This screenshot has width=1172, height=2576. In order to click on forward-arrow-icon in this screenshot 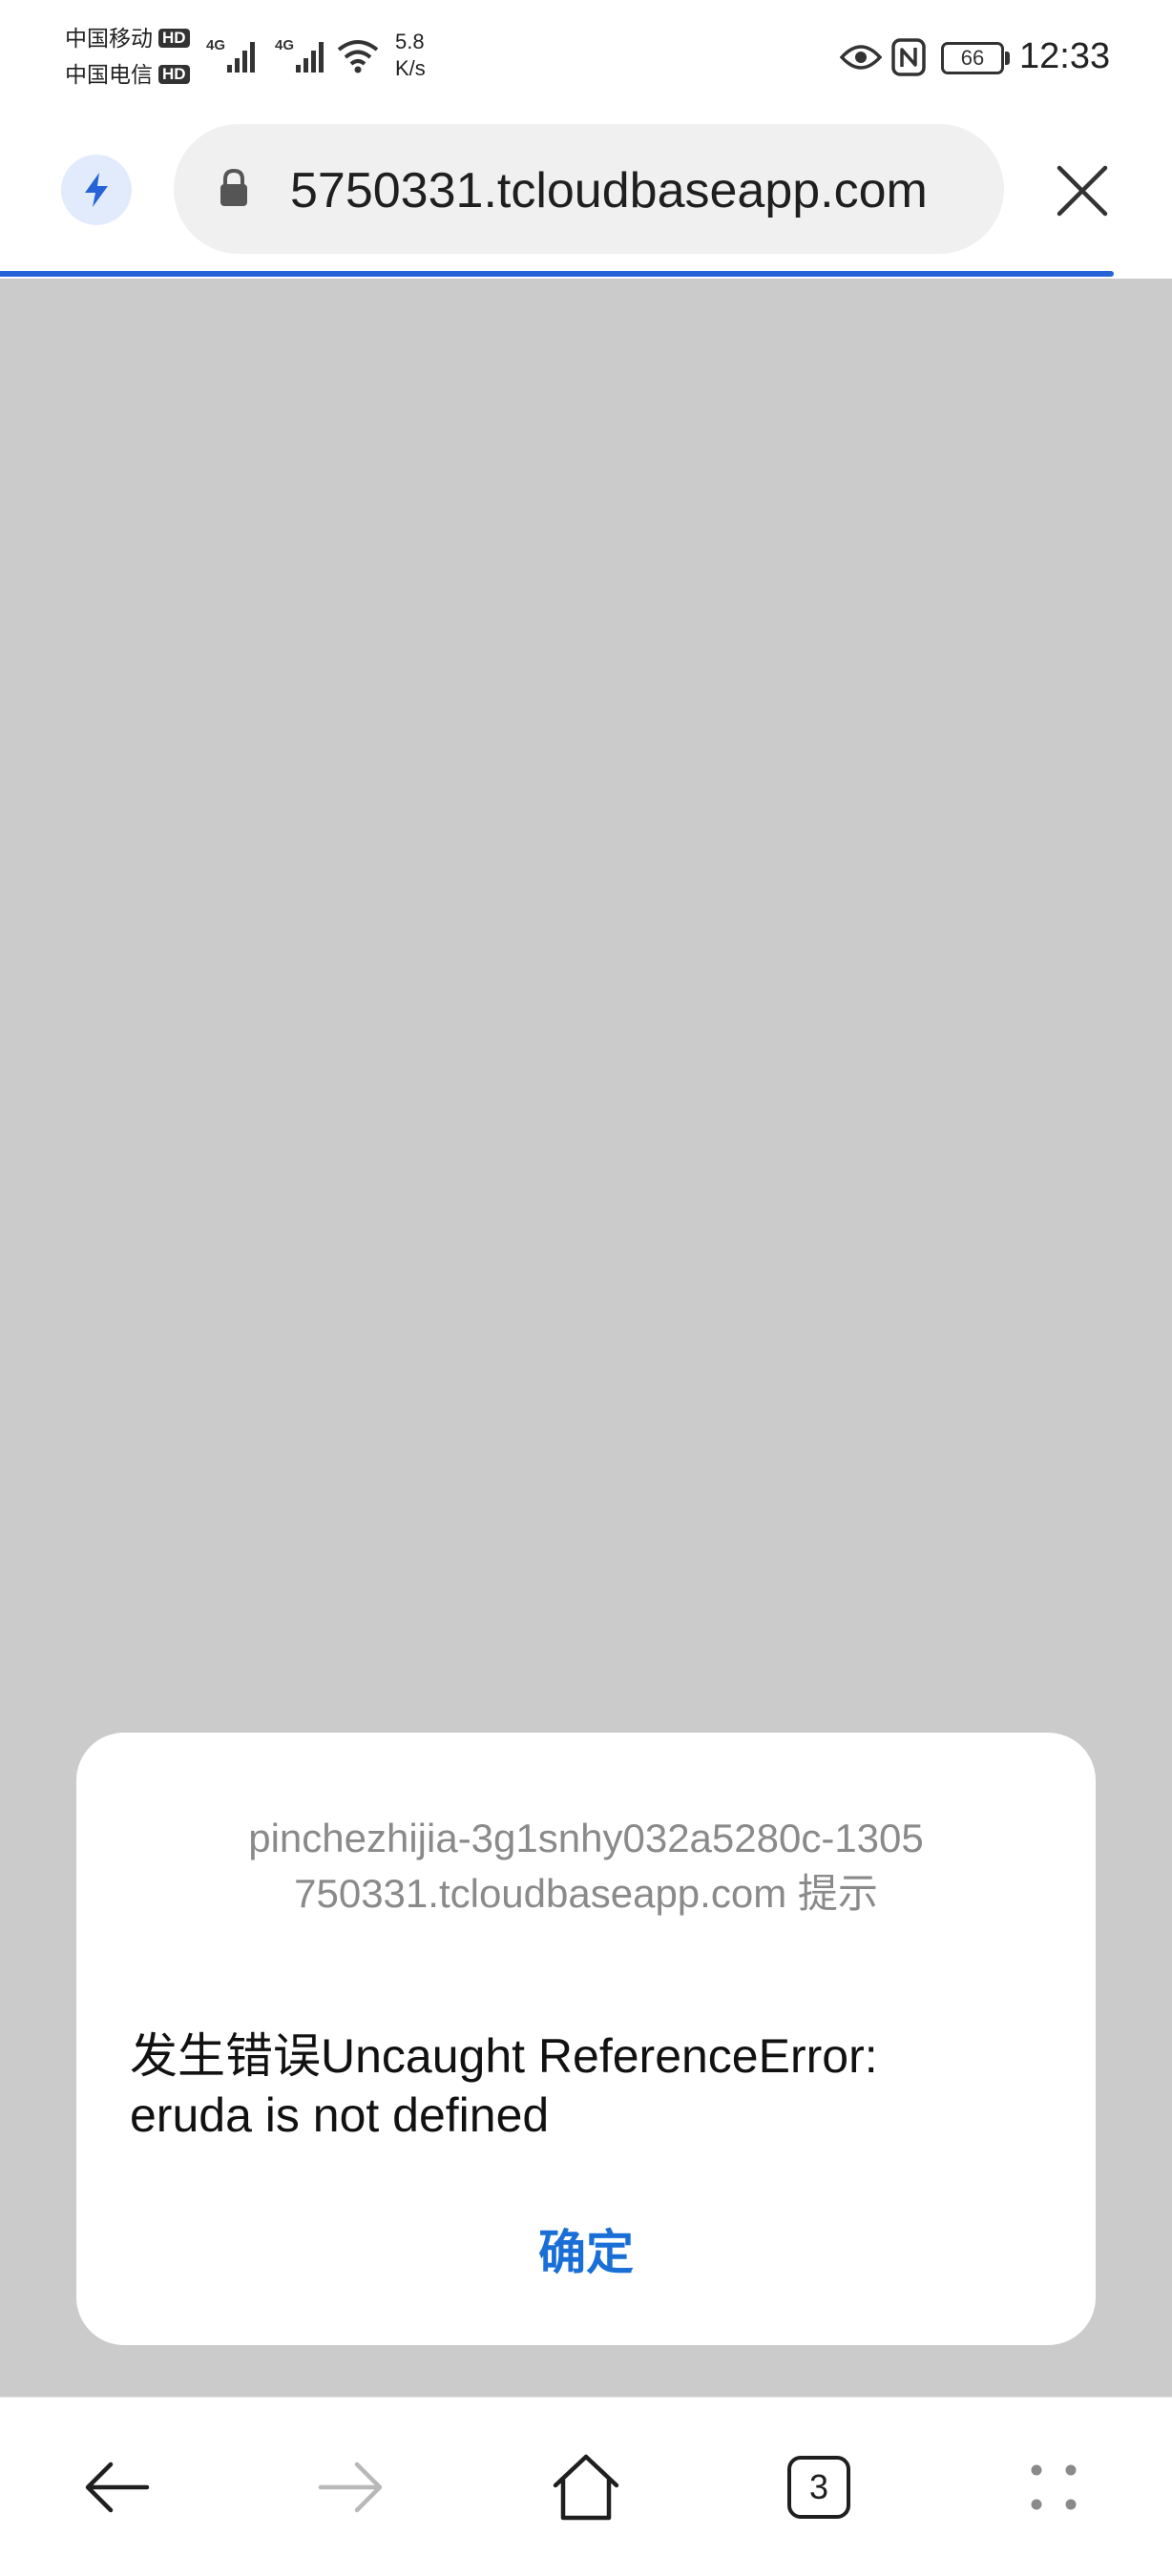, I will do `click(350, 2487)`.